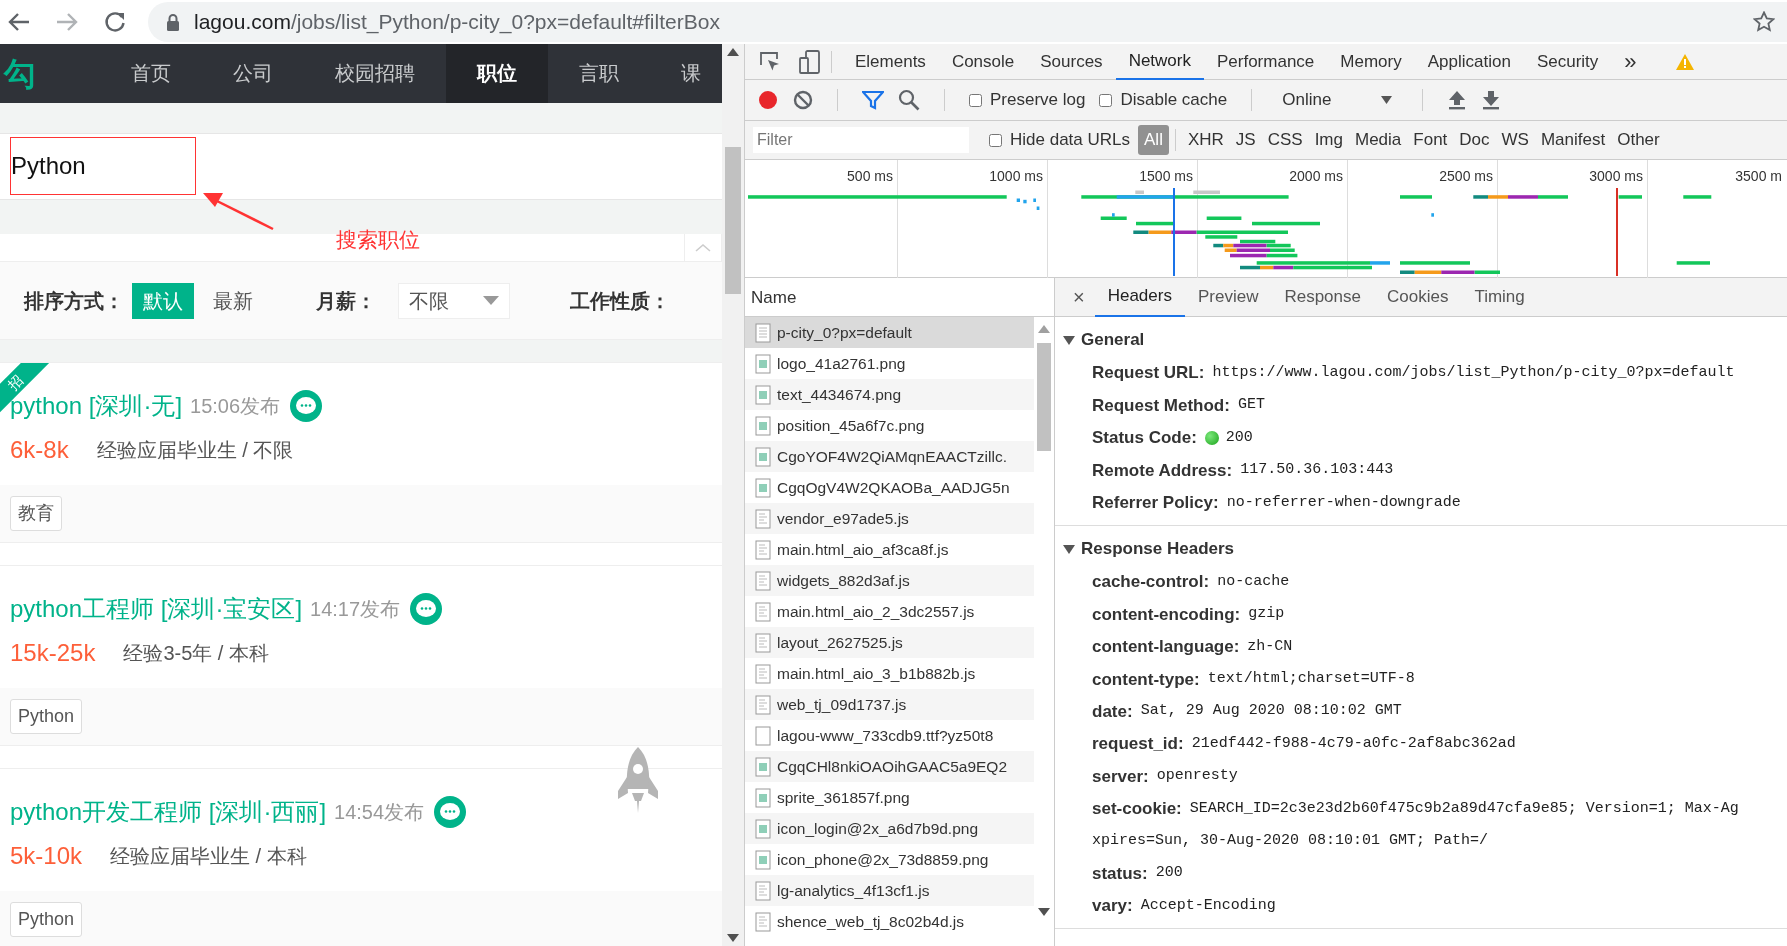 This screenshot has width=1787, height=946. Describe the element at coordinates (1071, 62) in the screenshot. I see `panel-tab: Sources` at that location.